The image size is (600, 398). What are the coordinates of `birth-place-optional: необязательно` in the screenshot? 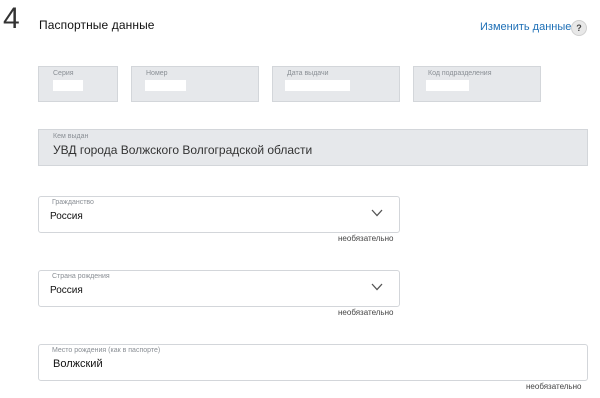 It's located at (554, 386).